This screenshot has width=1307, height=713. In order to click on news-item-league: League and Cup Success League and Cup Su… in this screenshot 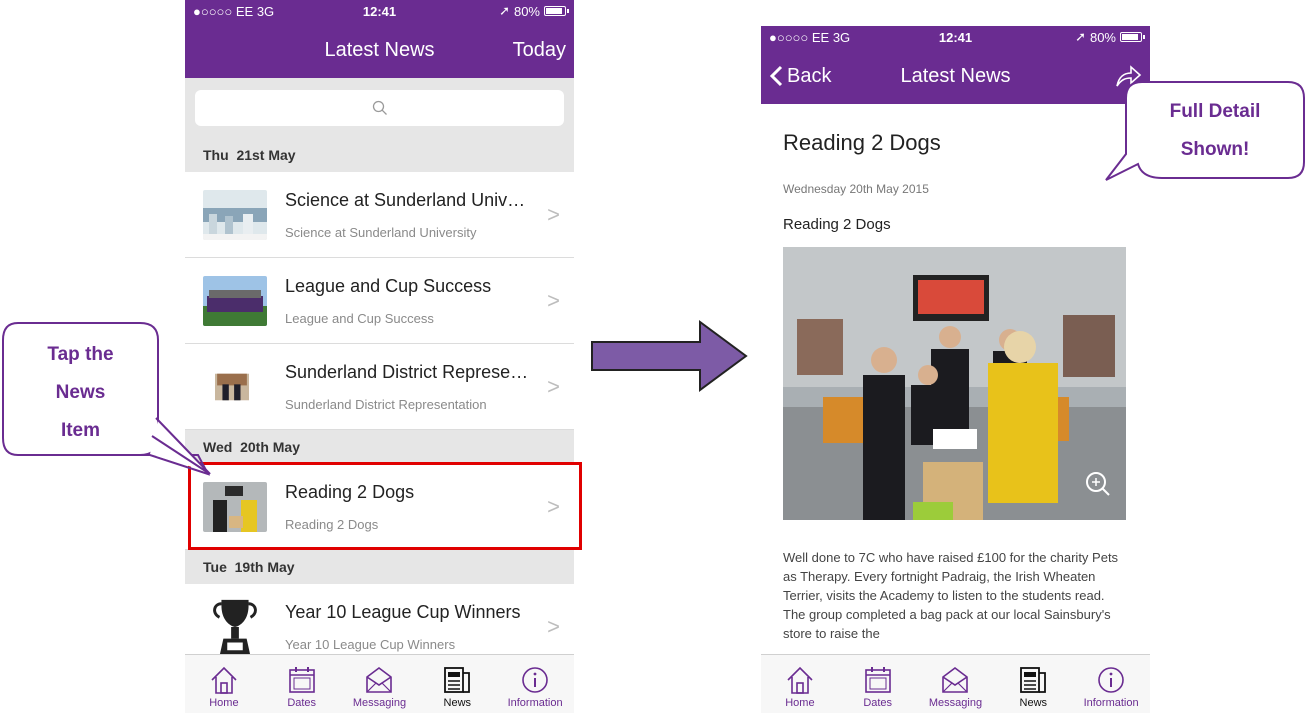, I will do `click(379, 301)`.